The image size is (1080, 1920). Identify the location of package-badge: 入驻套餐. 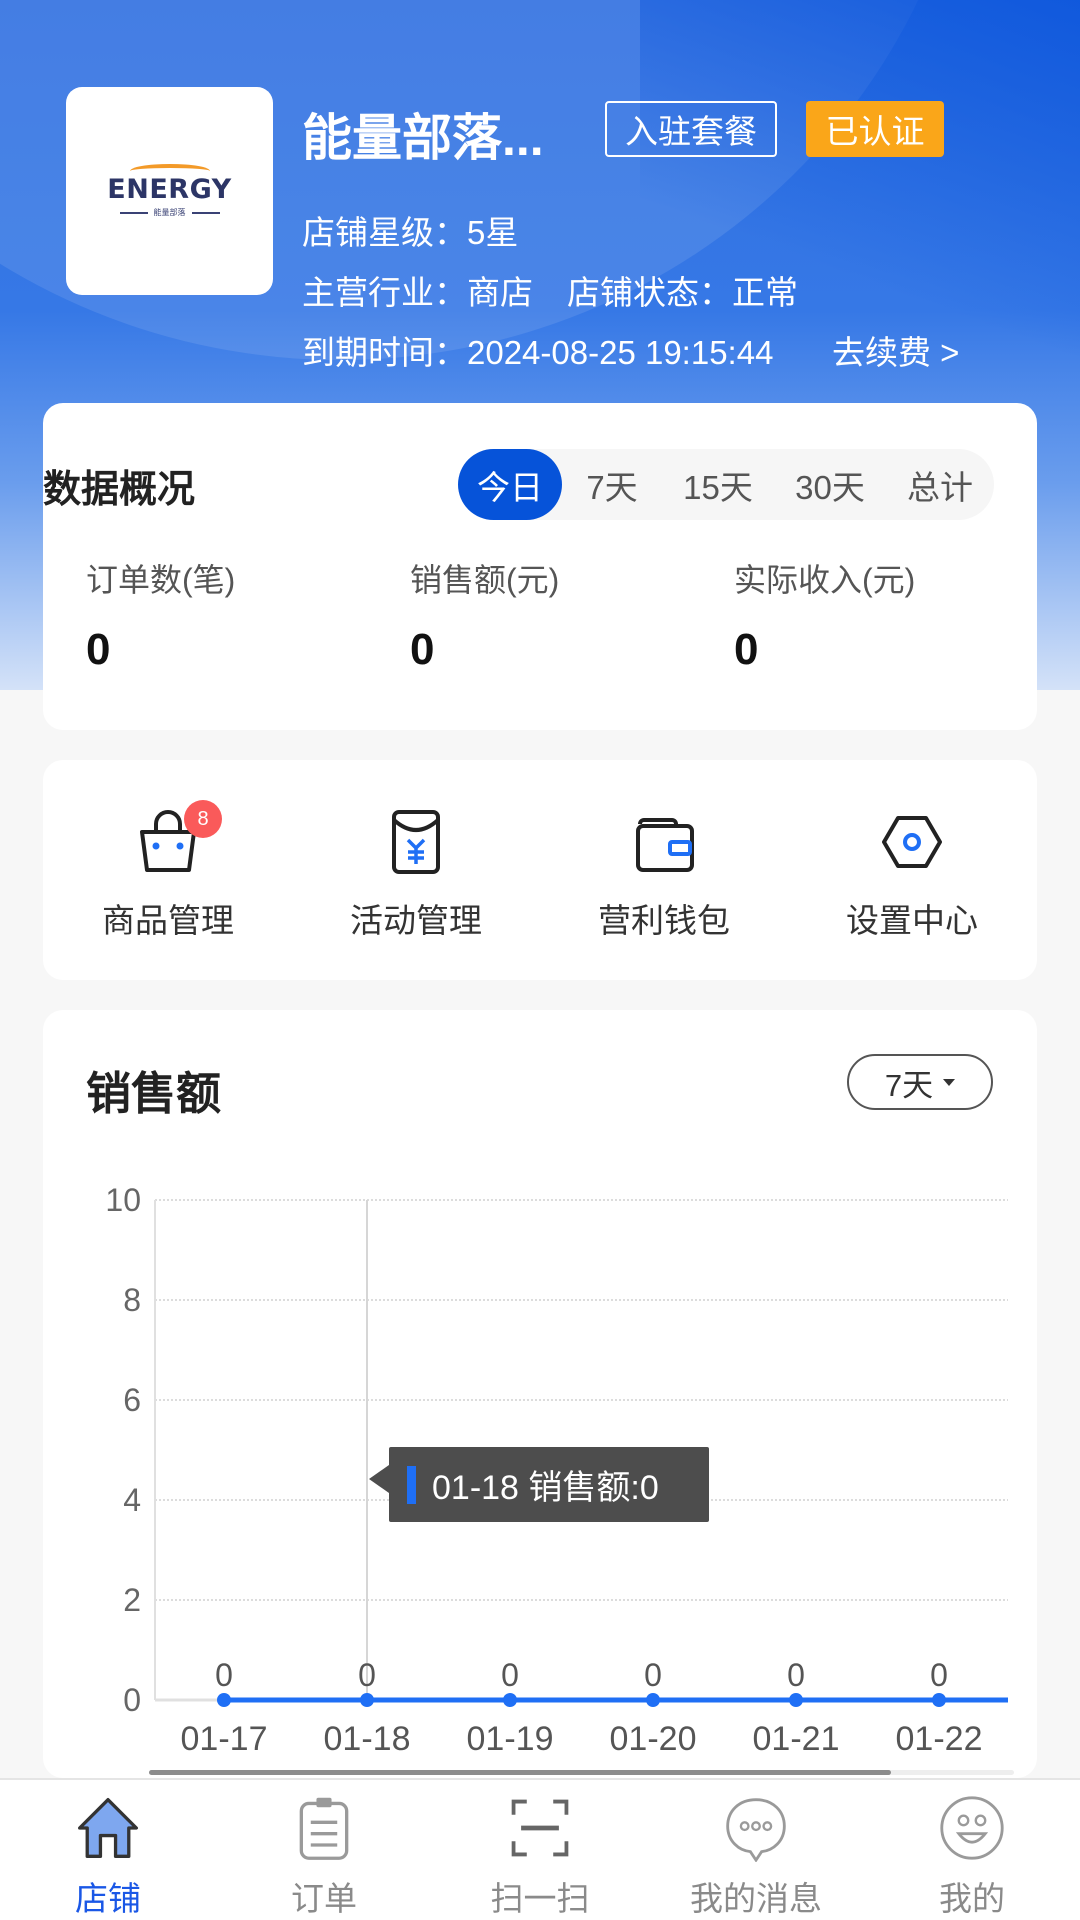
(691, 129).